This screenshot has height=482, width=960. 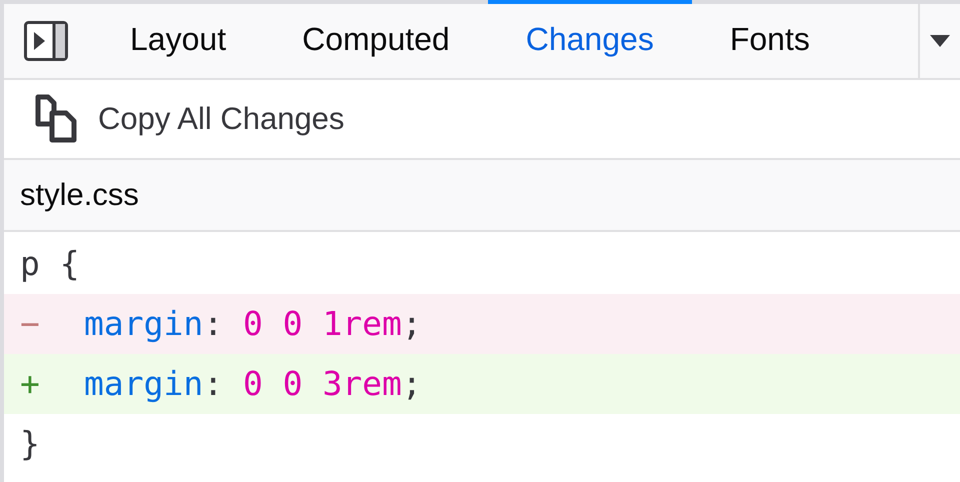 I want to click on code-line: }, so click(x=30, y=444).